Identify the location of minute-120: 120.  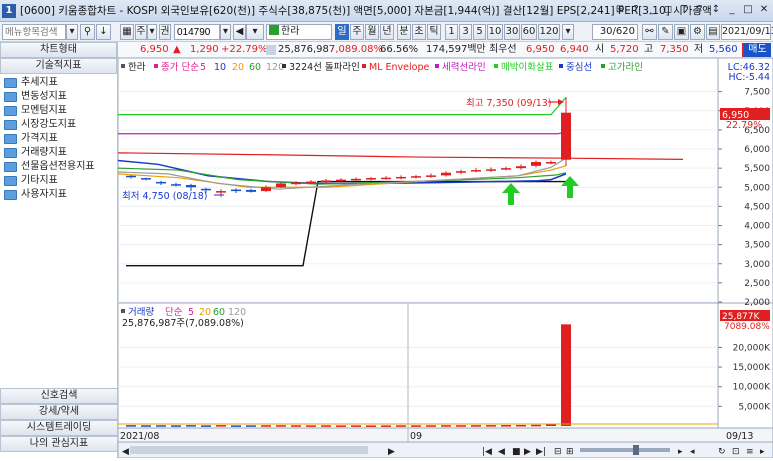
(549, 32).